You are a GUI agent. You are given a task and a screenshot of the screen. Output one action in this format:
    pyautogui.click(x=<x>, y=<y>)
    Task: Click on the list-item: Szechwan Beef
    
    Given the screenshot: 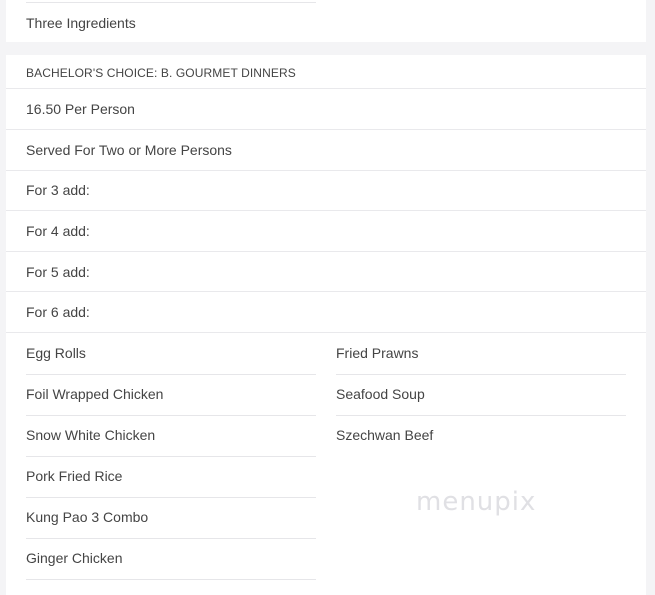 What is the action you would take?
    pyautogui.click(x=385, y=435)
    